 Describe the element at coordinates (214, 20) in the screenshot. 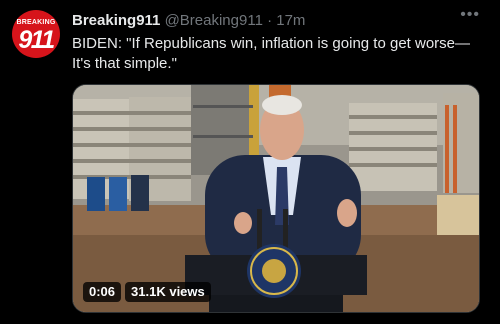

I see `user-handle: @Breaking911` at that location.